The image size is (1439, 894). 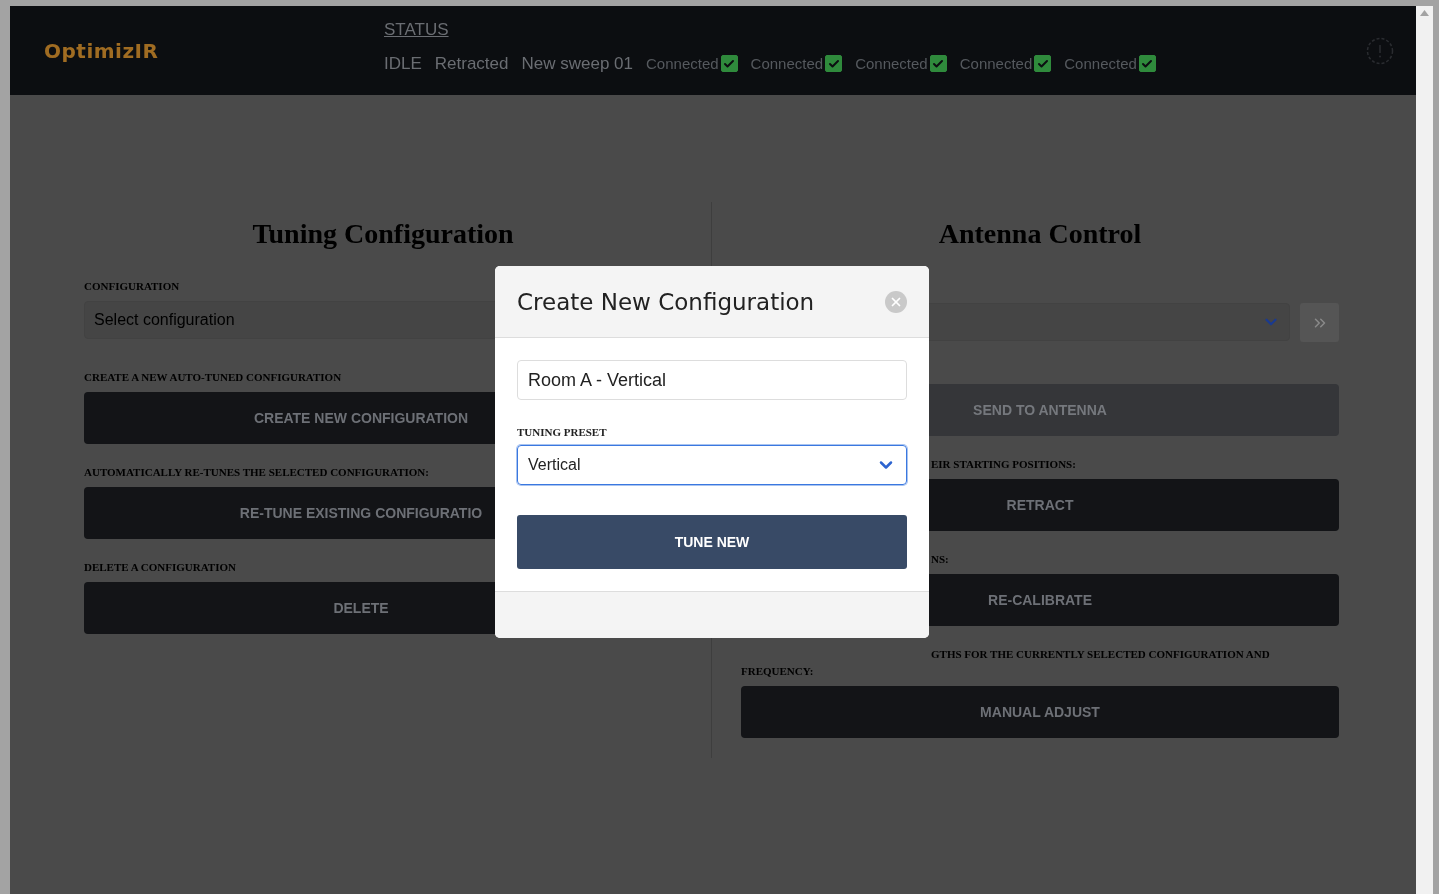 What do you see at coordinates (102, 50) in the screenshot?
I see `app-logo: OptimizIR` at bounding box center [102, 50].